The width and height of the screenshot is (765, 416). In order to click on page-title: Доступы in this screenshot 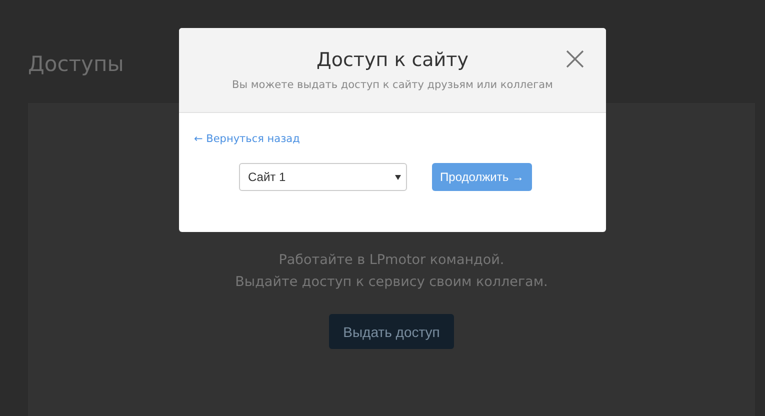, I will do `click(76, 64)`.